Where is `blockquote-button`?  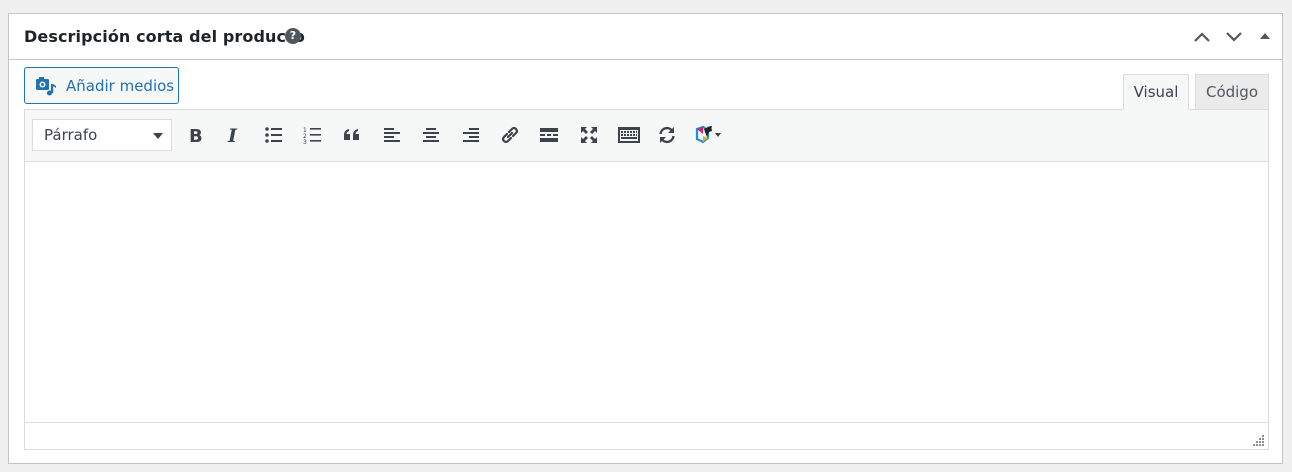 blockquote-button is located at coordinates (352, 135).